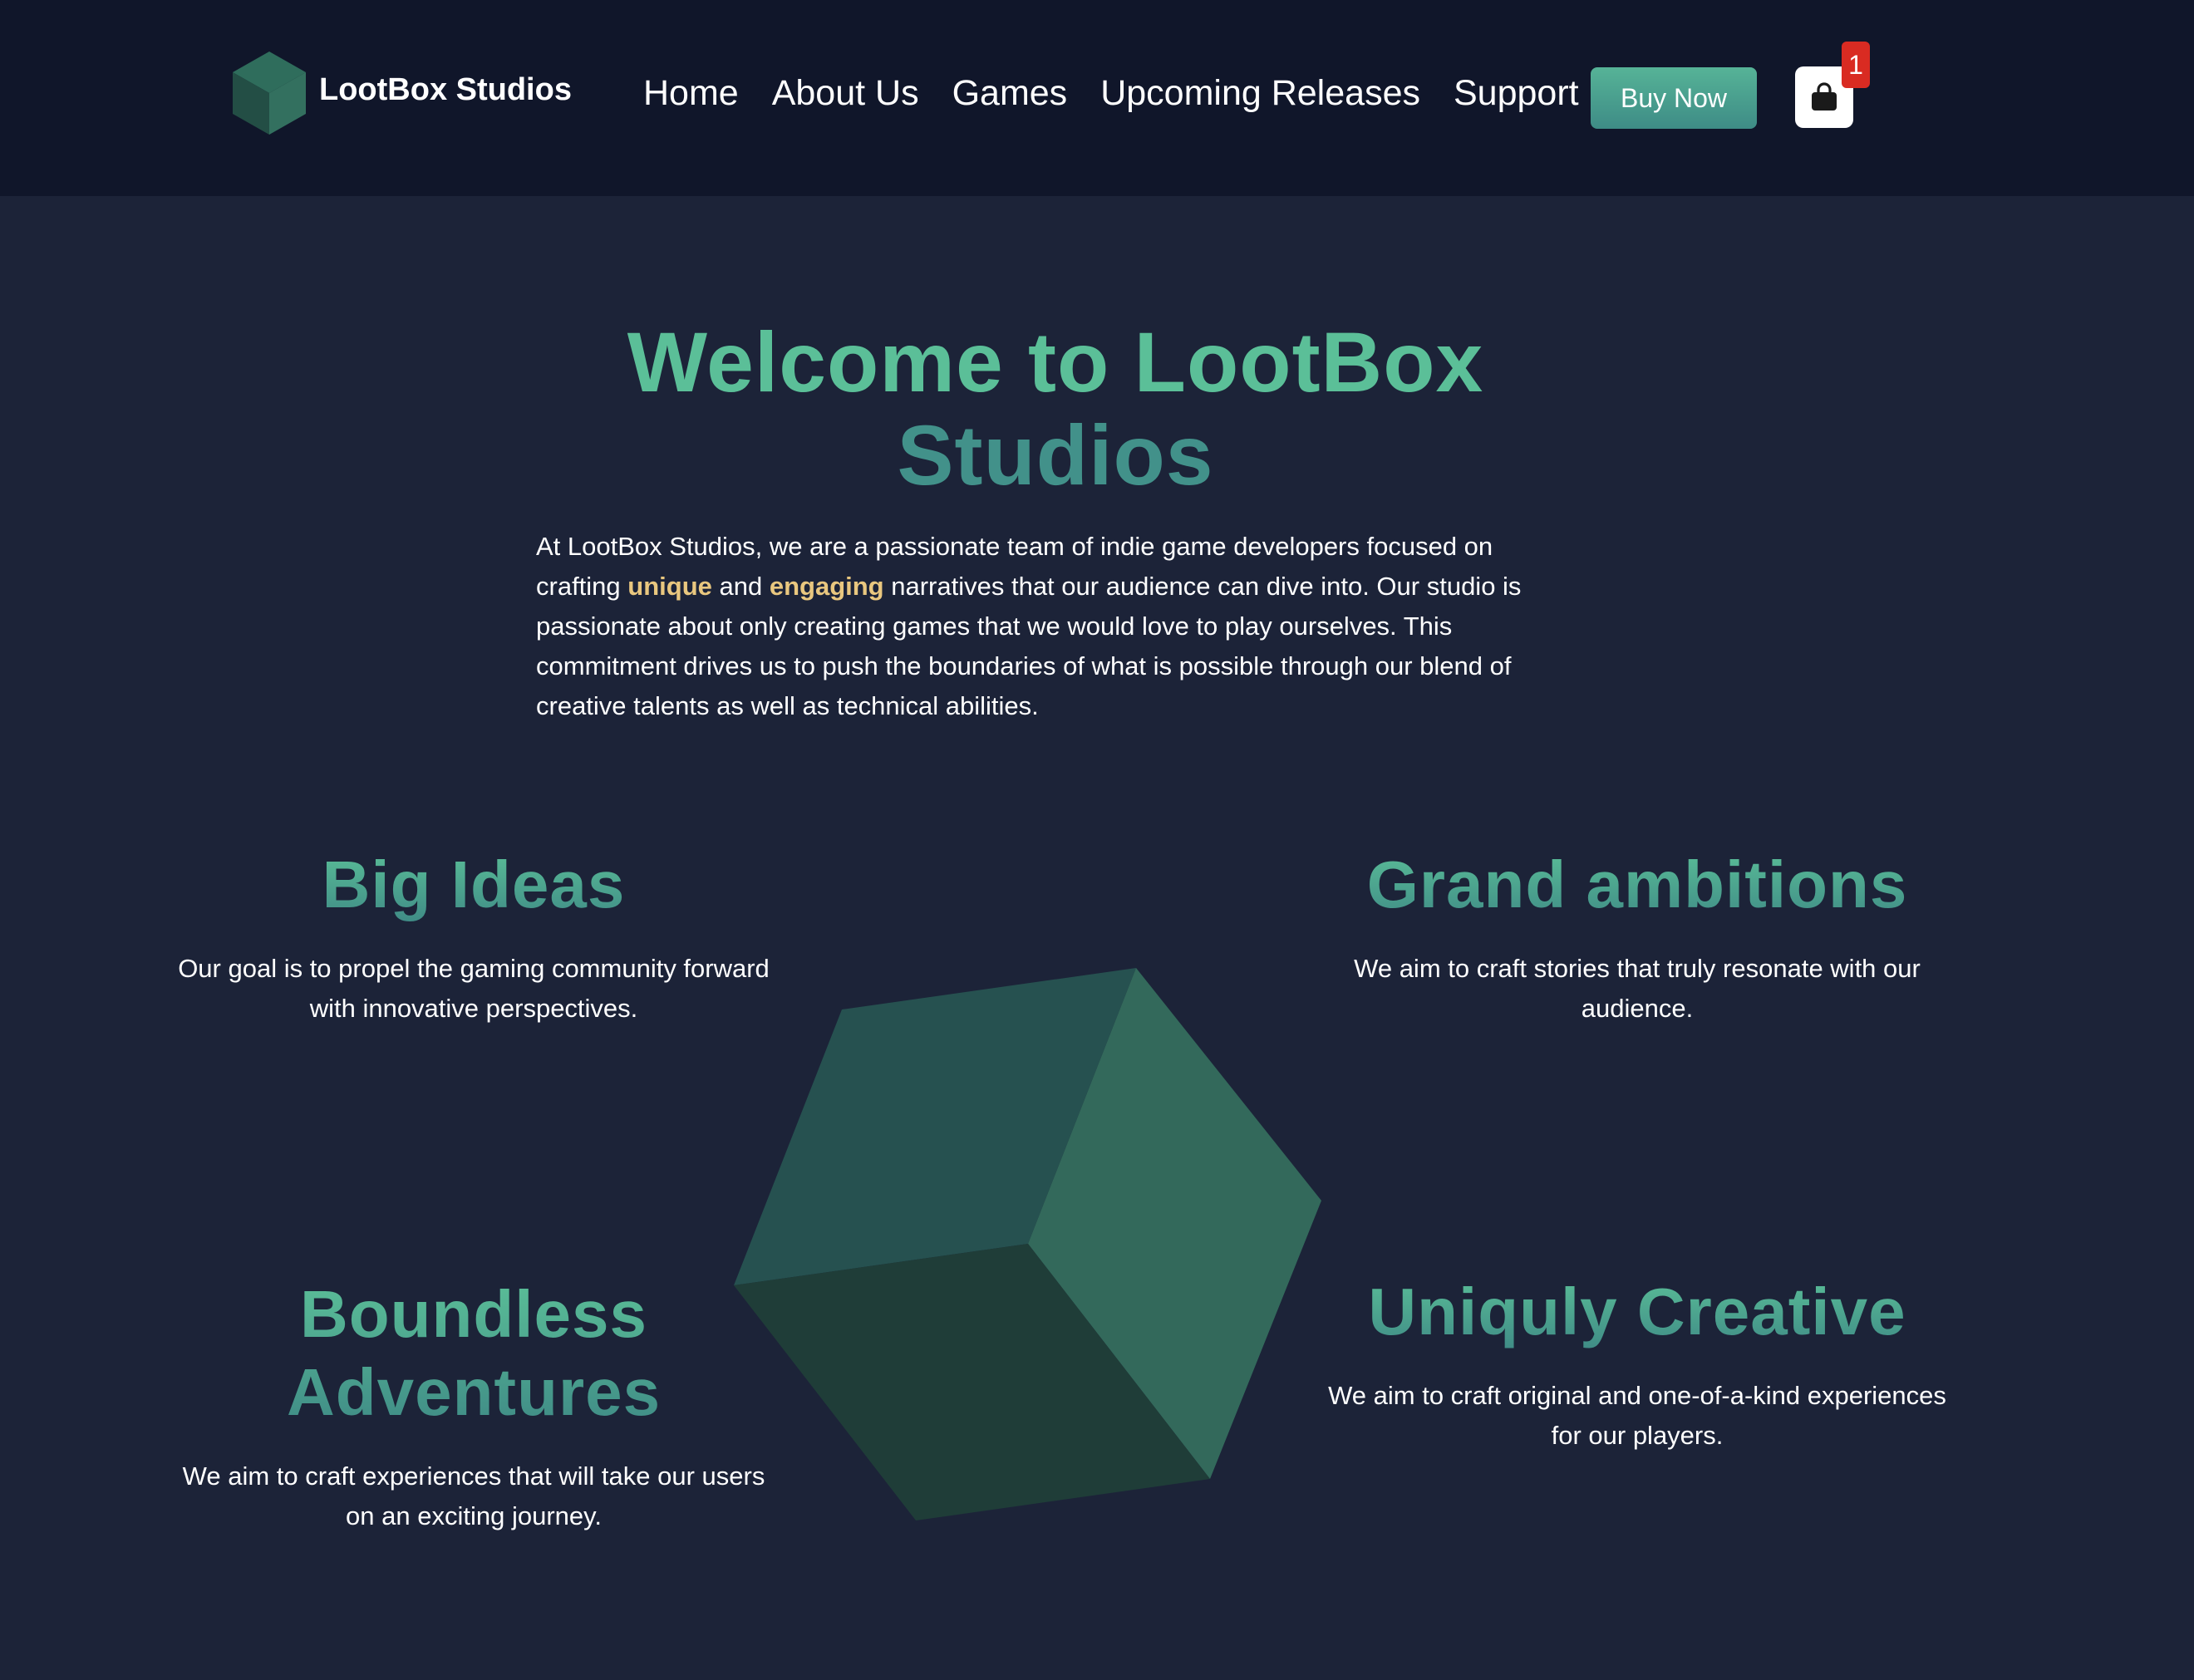  I want to click on feature-title: Big Ideas, so click(474, 885).